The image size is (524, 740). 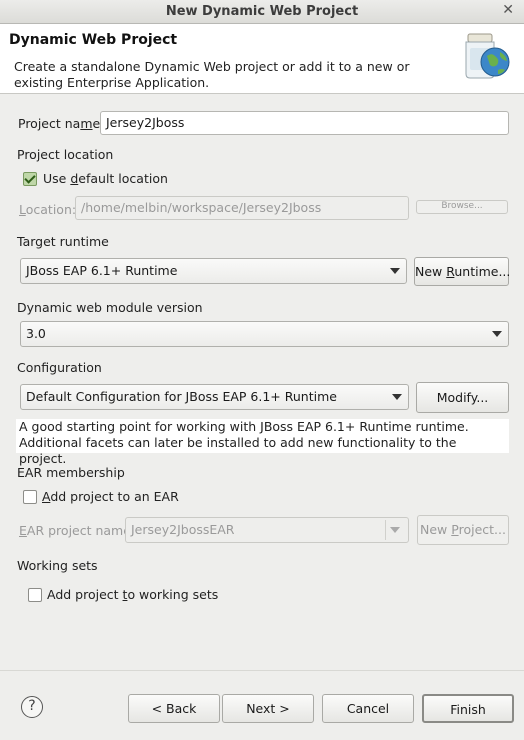 I want to click on use-default-location-checkbox, so click(x=30, y=179).